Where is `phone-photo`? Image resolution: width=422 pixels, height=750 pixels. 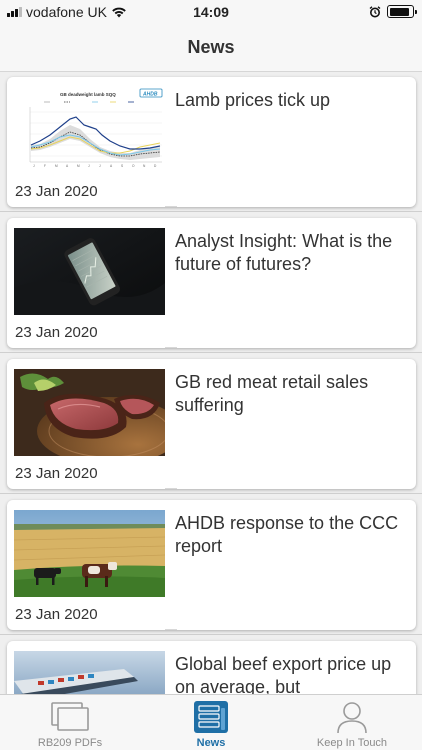
phone-photo is located at coordinates (89, 271).